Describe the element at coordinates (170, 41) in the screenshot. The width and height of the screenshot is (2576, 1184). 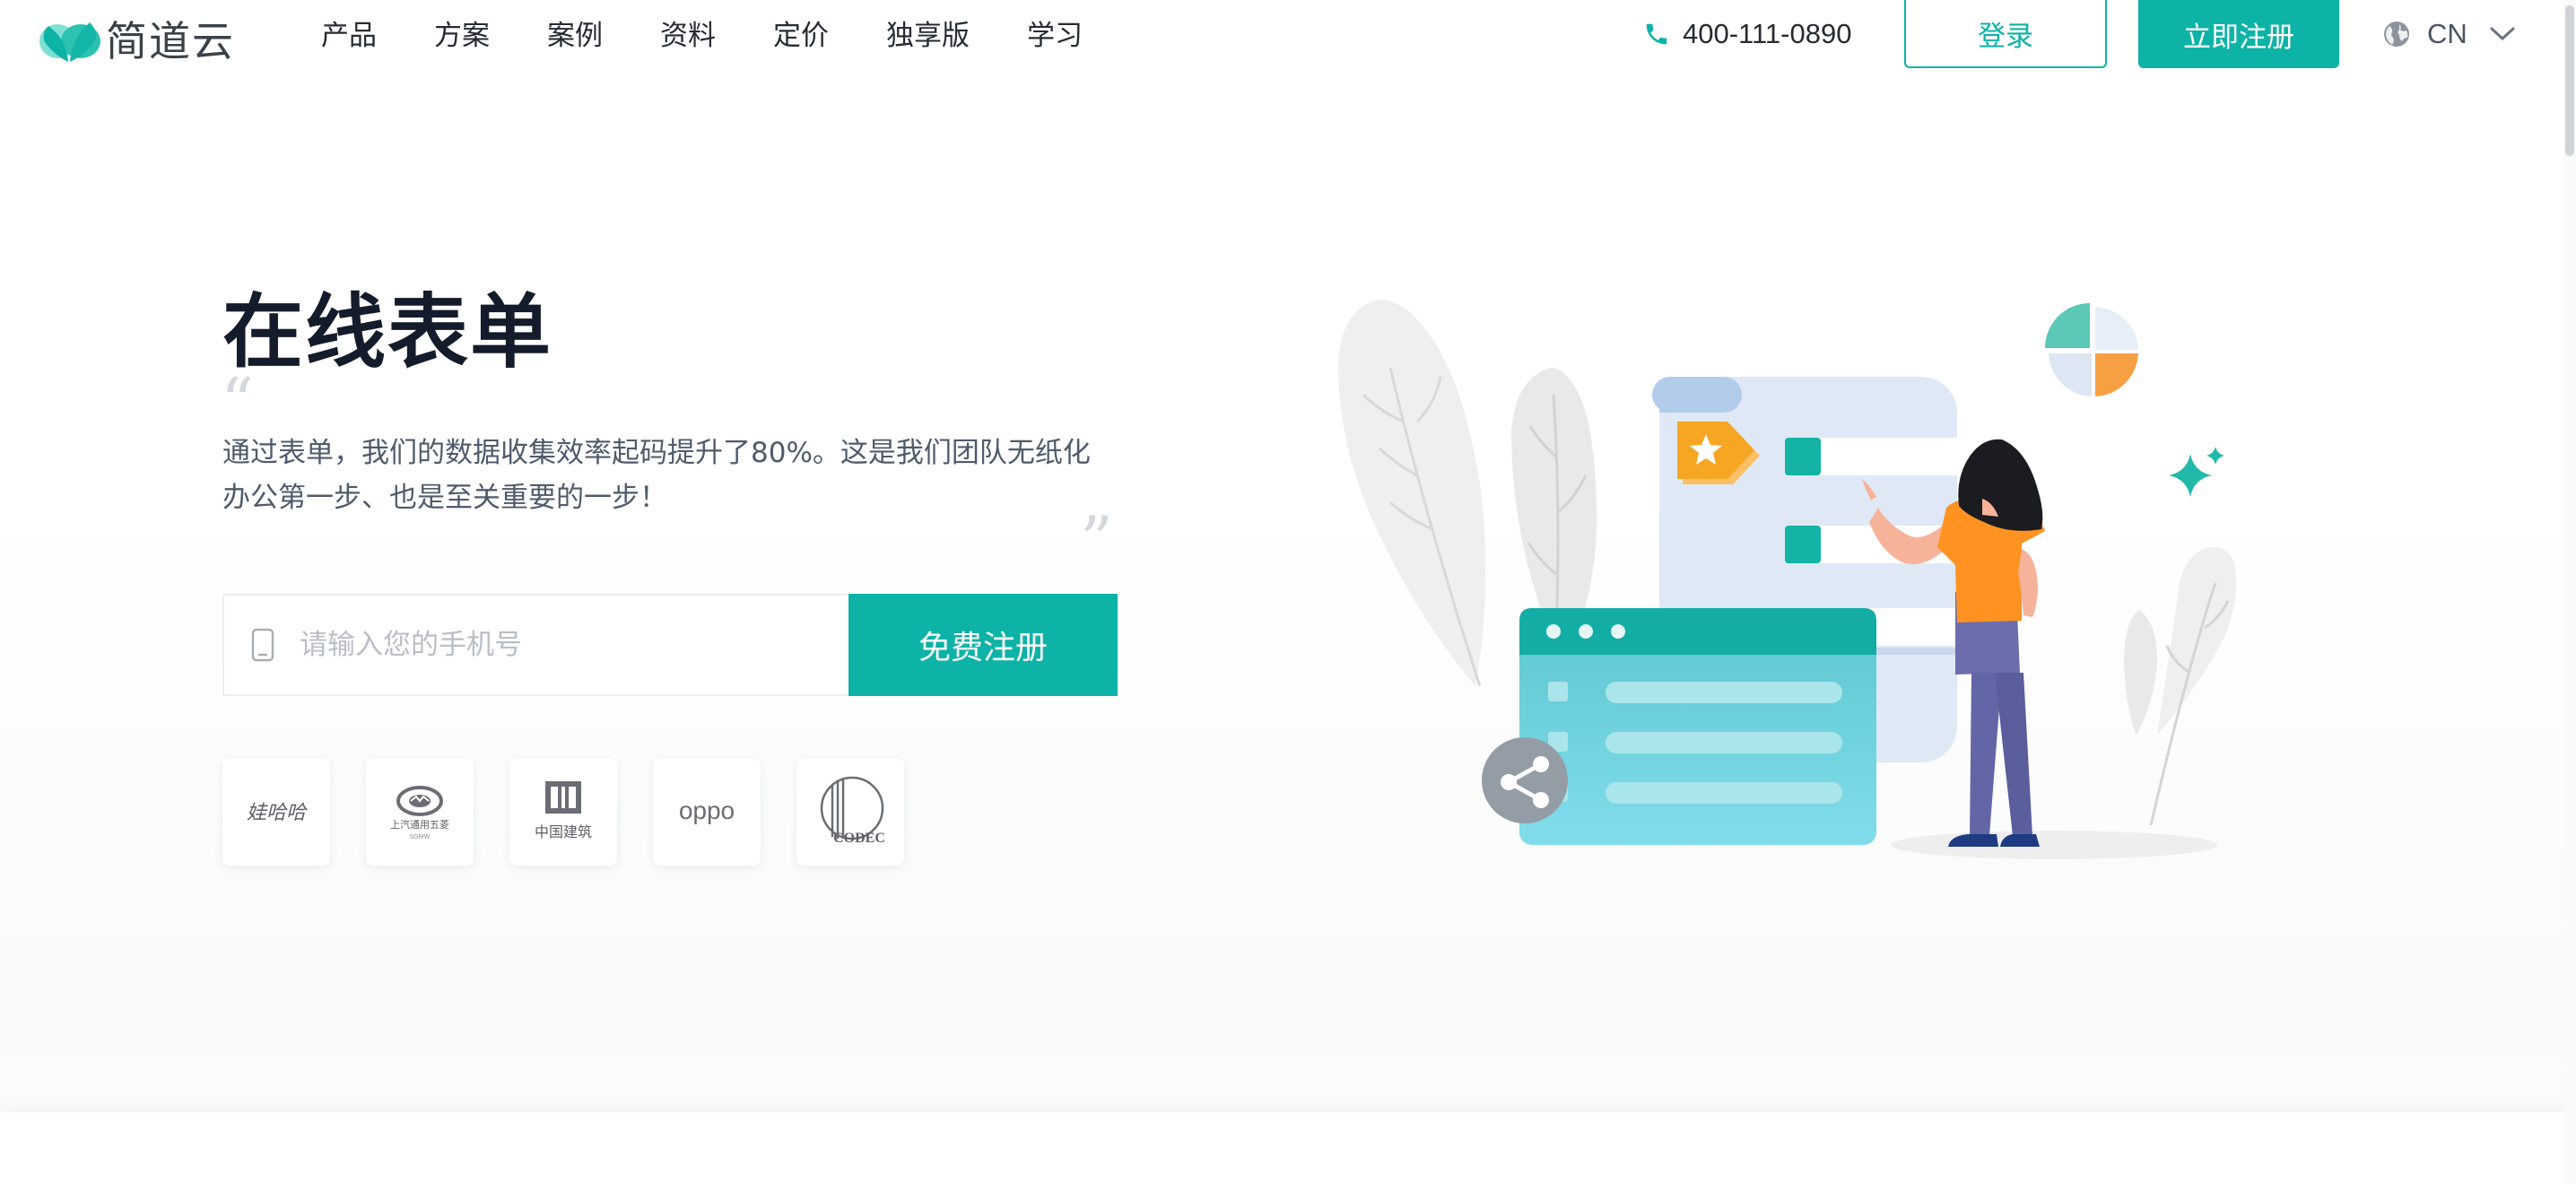
I see `brand-name: 简道云` at that location.